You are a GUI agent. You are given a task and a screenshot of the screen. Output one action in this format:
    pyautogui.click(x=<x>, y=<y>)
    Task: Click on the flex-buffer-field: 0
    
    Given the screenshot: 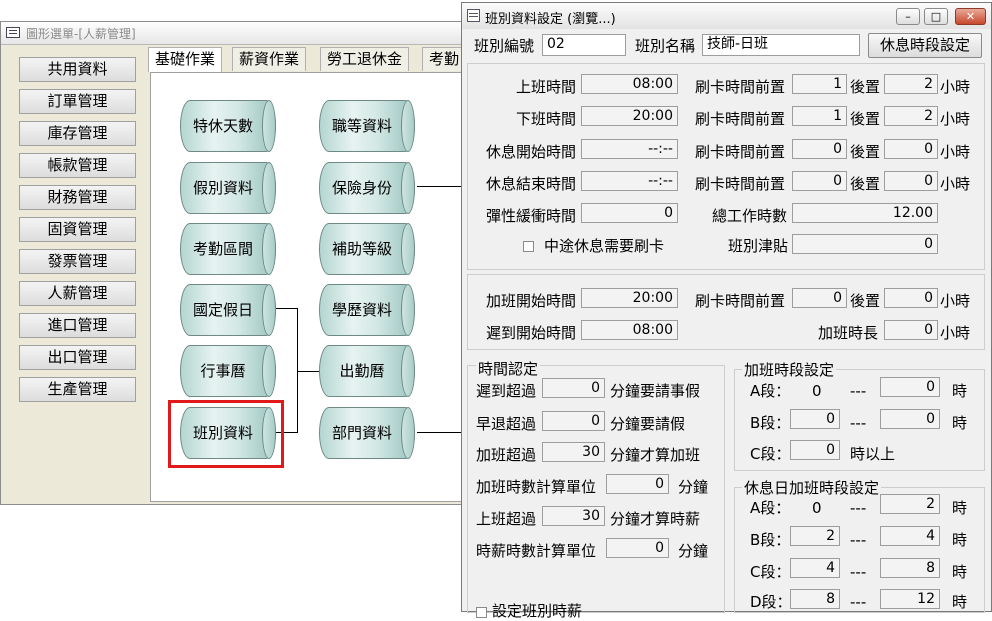 What is the action you would take?
    pyautogui.click(x=629, y=213)
    